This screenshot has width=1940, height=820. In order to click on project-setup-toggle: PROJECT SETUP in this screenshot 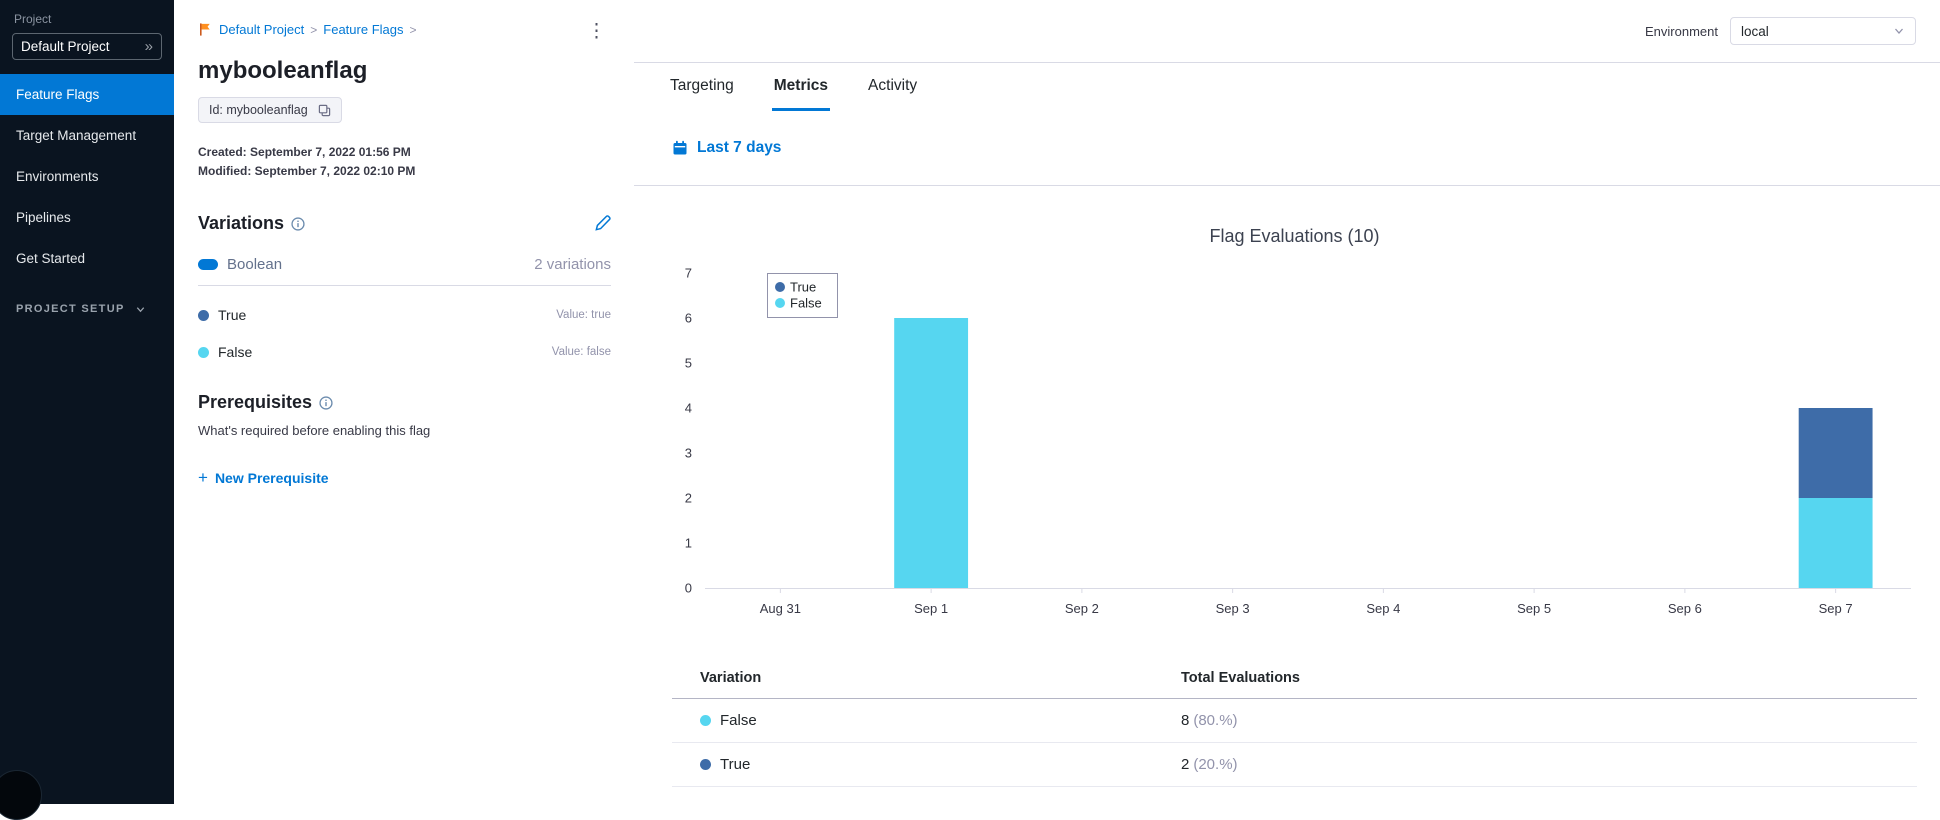, I will do `click(87, 309)`.